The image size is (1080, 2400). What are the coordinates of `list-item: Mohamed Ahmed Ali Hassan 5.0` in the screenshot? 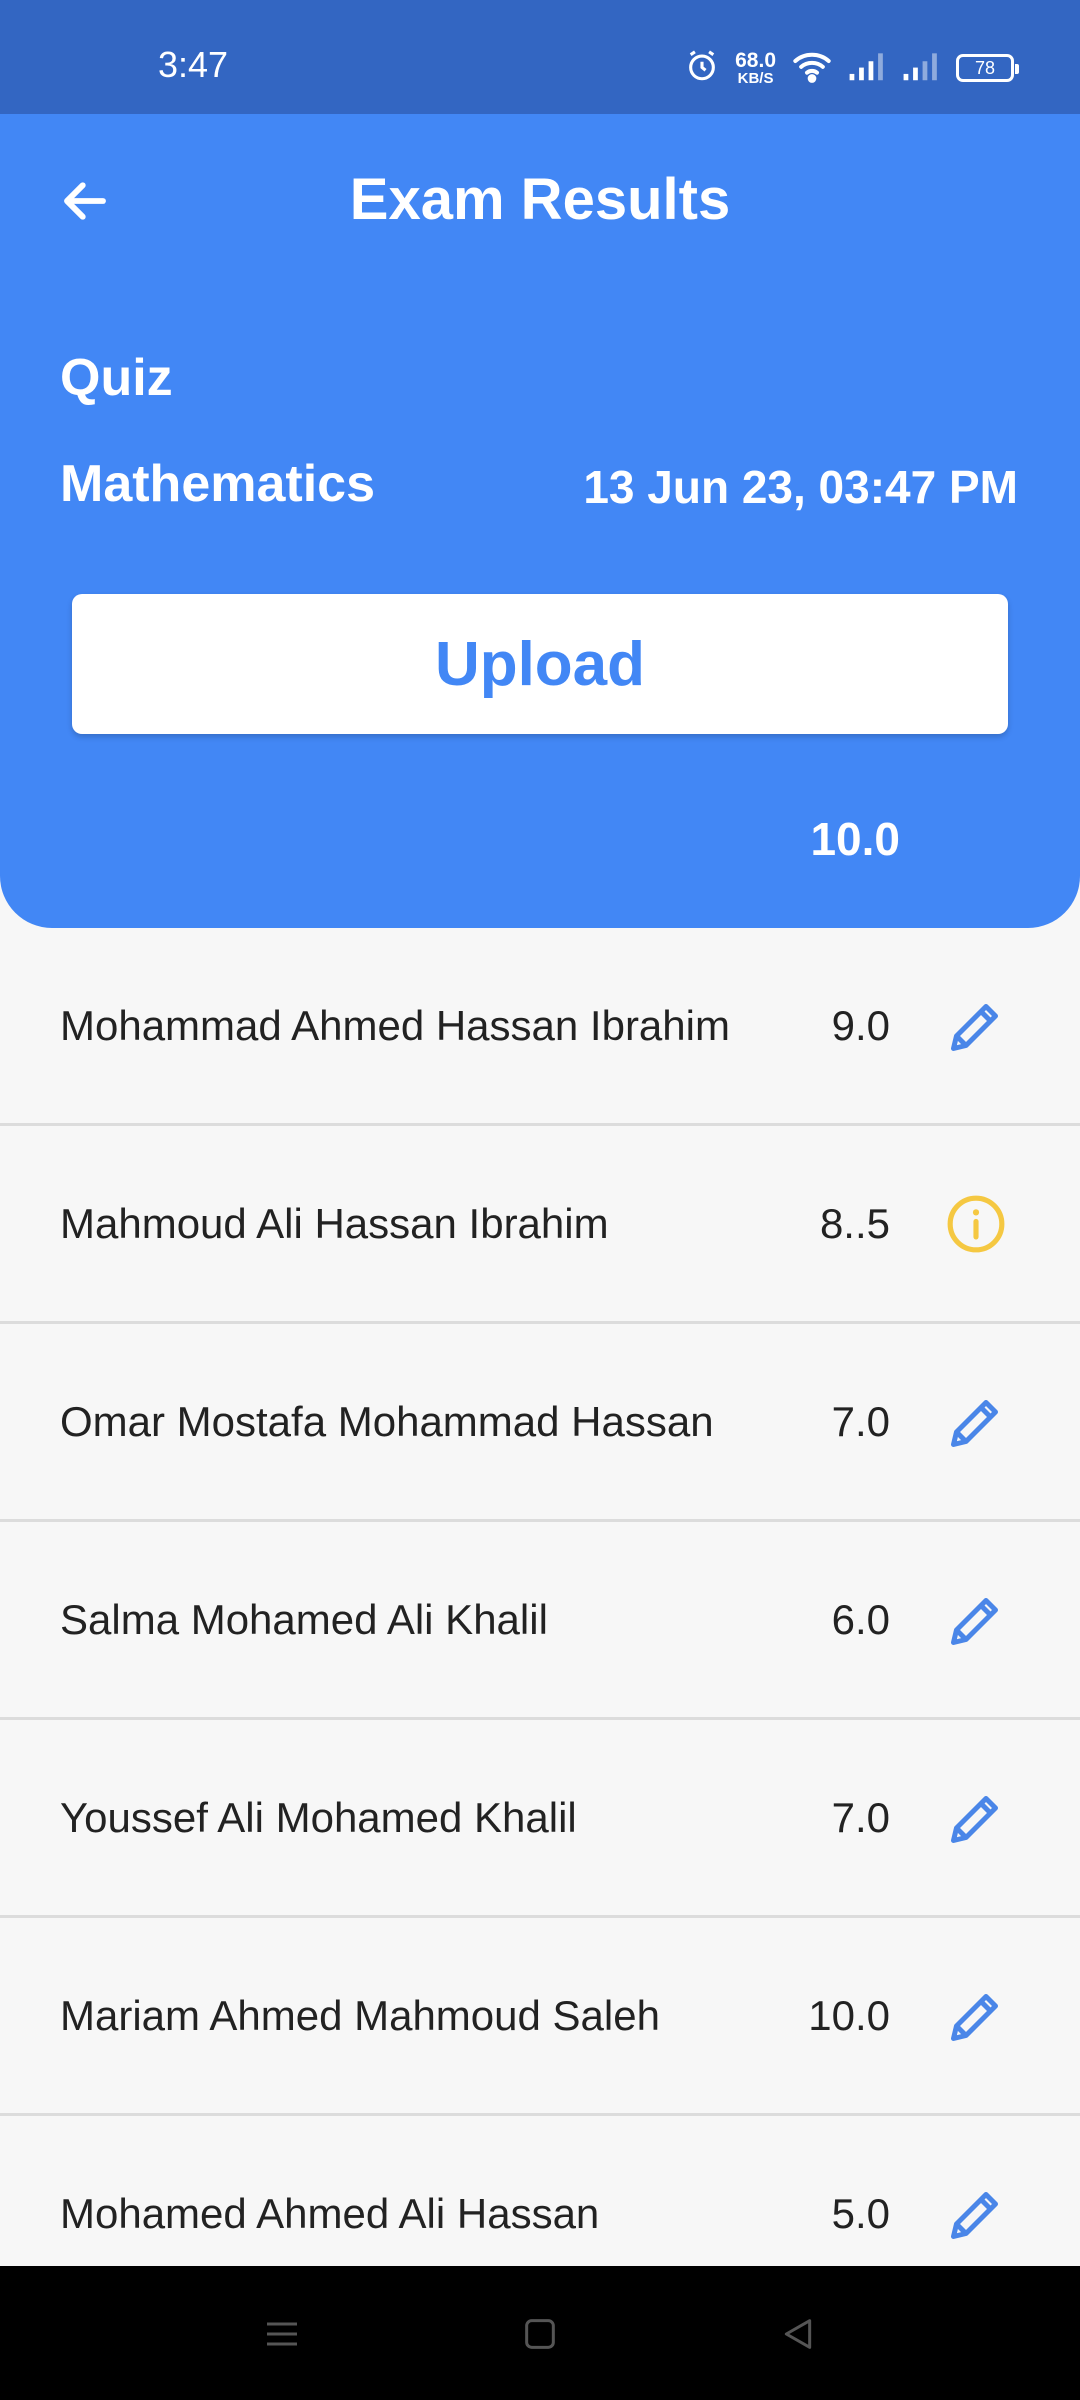 It's located at (540, 2191).